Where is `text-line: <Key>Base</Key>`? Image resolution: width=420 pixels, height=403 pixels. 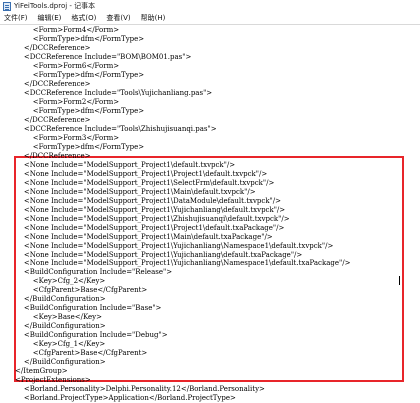
text-line: <Key>Base</Key> is located at coordinates (58, 317).